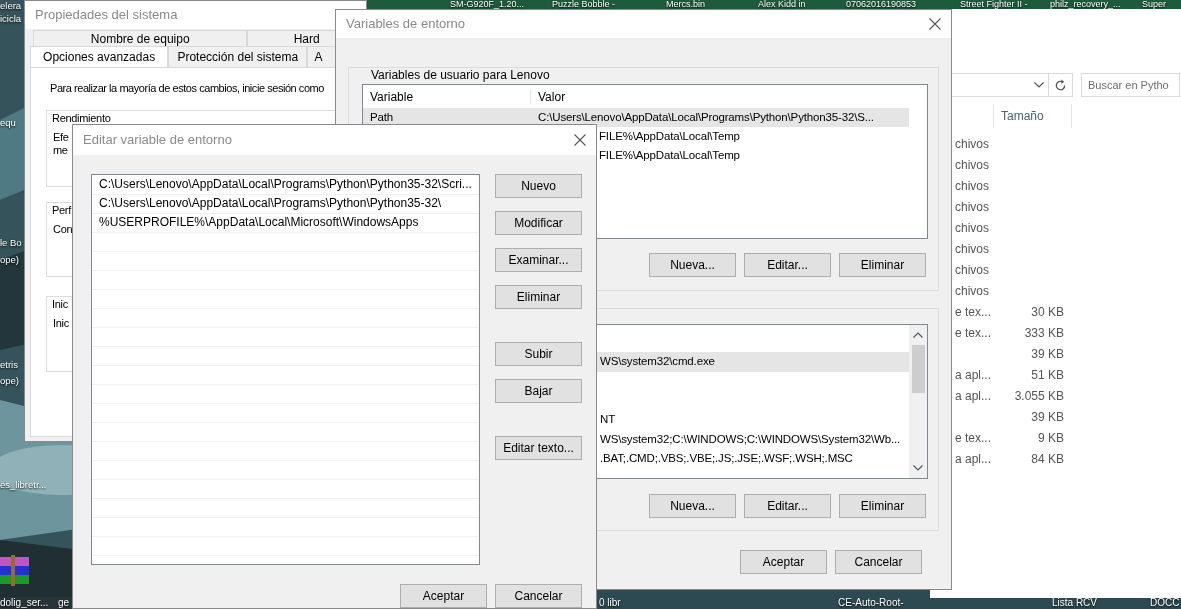  Describe the element at coordinates (610, 602) in the screenshot. I see `icon-label: 0 libr` at that location.